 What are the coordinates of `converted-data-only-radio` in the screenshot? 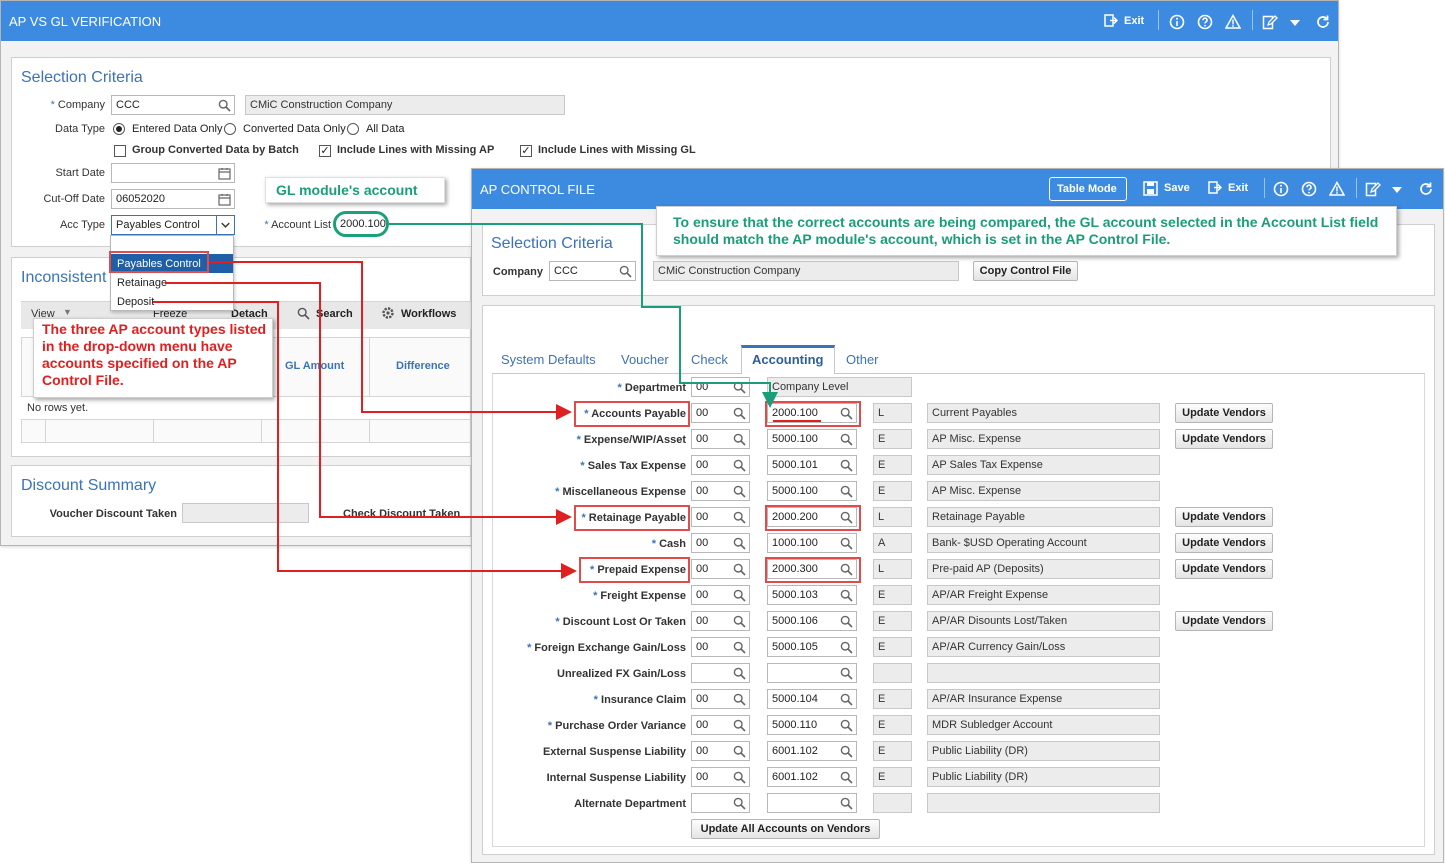 It's located at (230, 129).